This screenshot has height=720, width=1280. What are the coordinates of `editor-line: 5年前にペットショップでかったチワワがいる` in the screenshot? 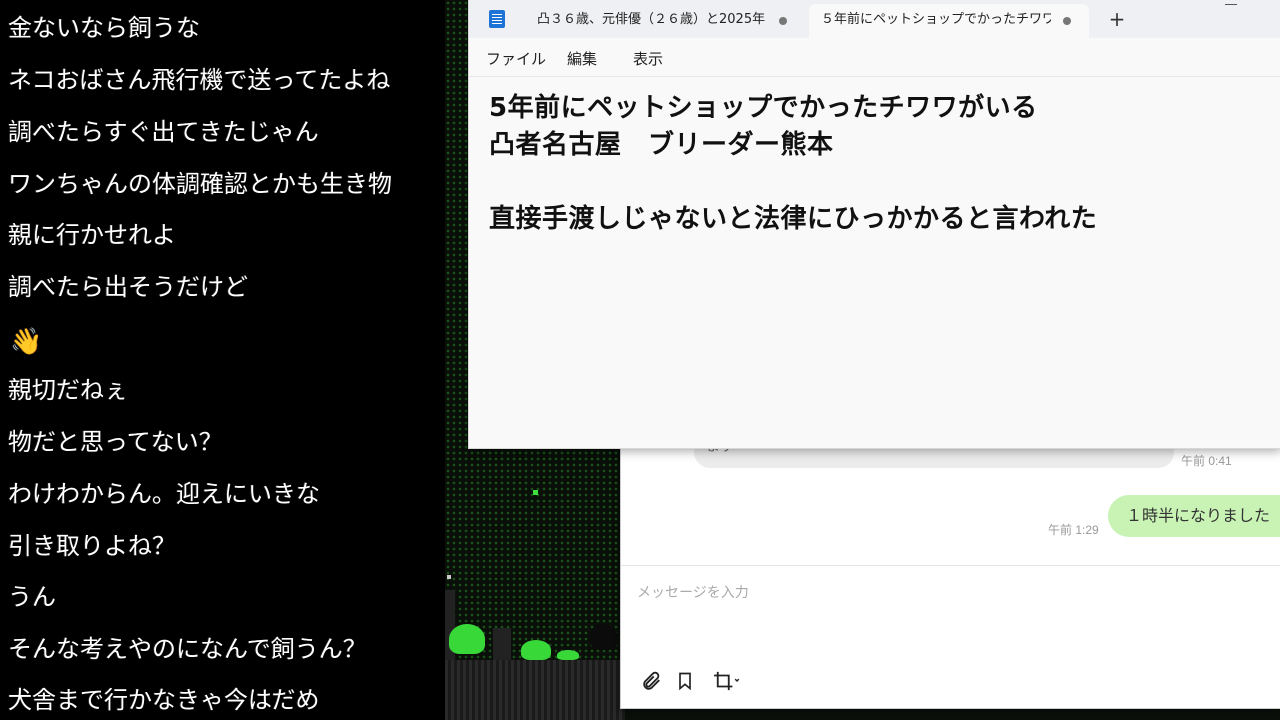 It's located at (763, 108).